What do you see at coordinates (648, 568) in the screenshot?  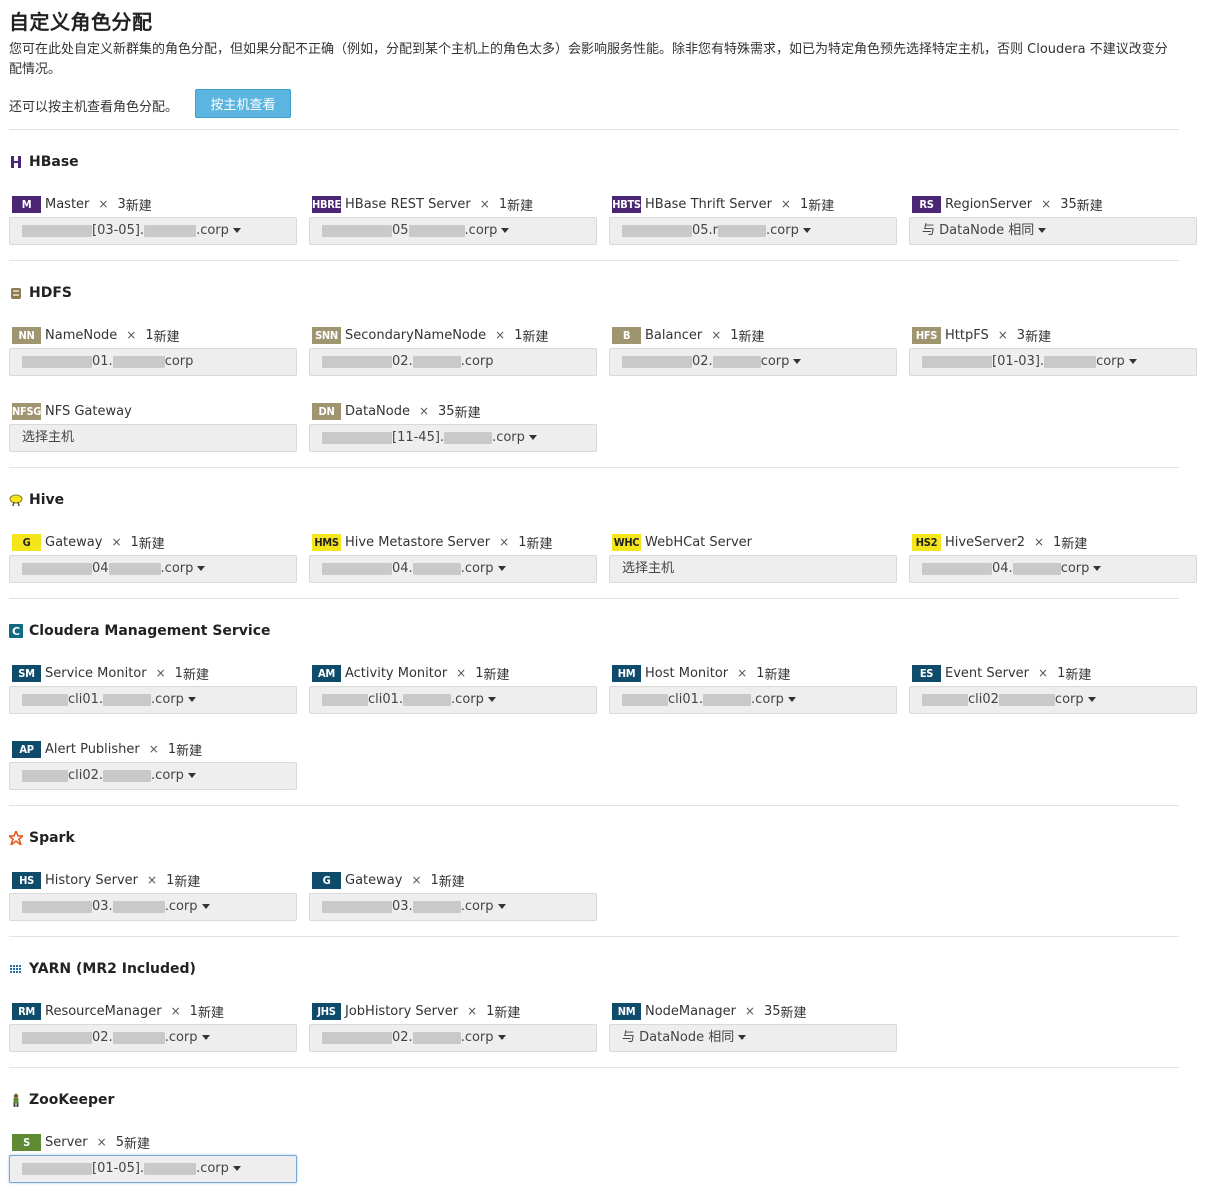 I see `host-text: 选择主机` at bounding box center [648, 568].